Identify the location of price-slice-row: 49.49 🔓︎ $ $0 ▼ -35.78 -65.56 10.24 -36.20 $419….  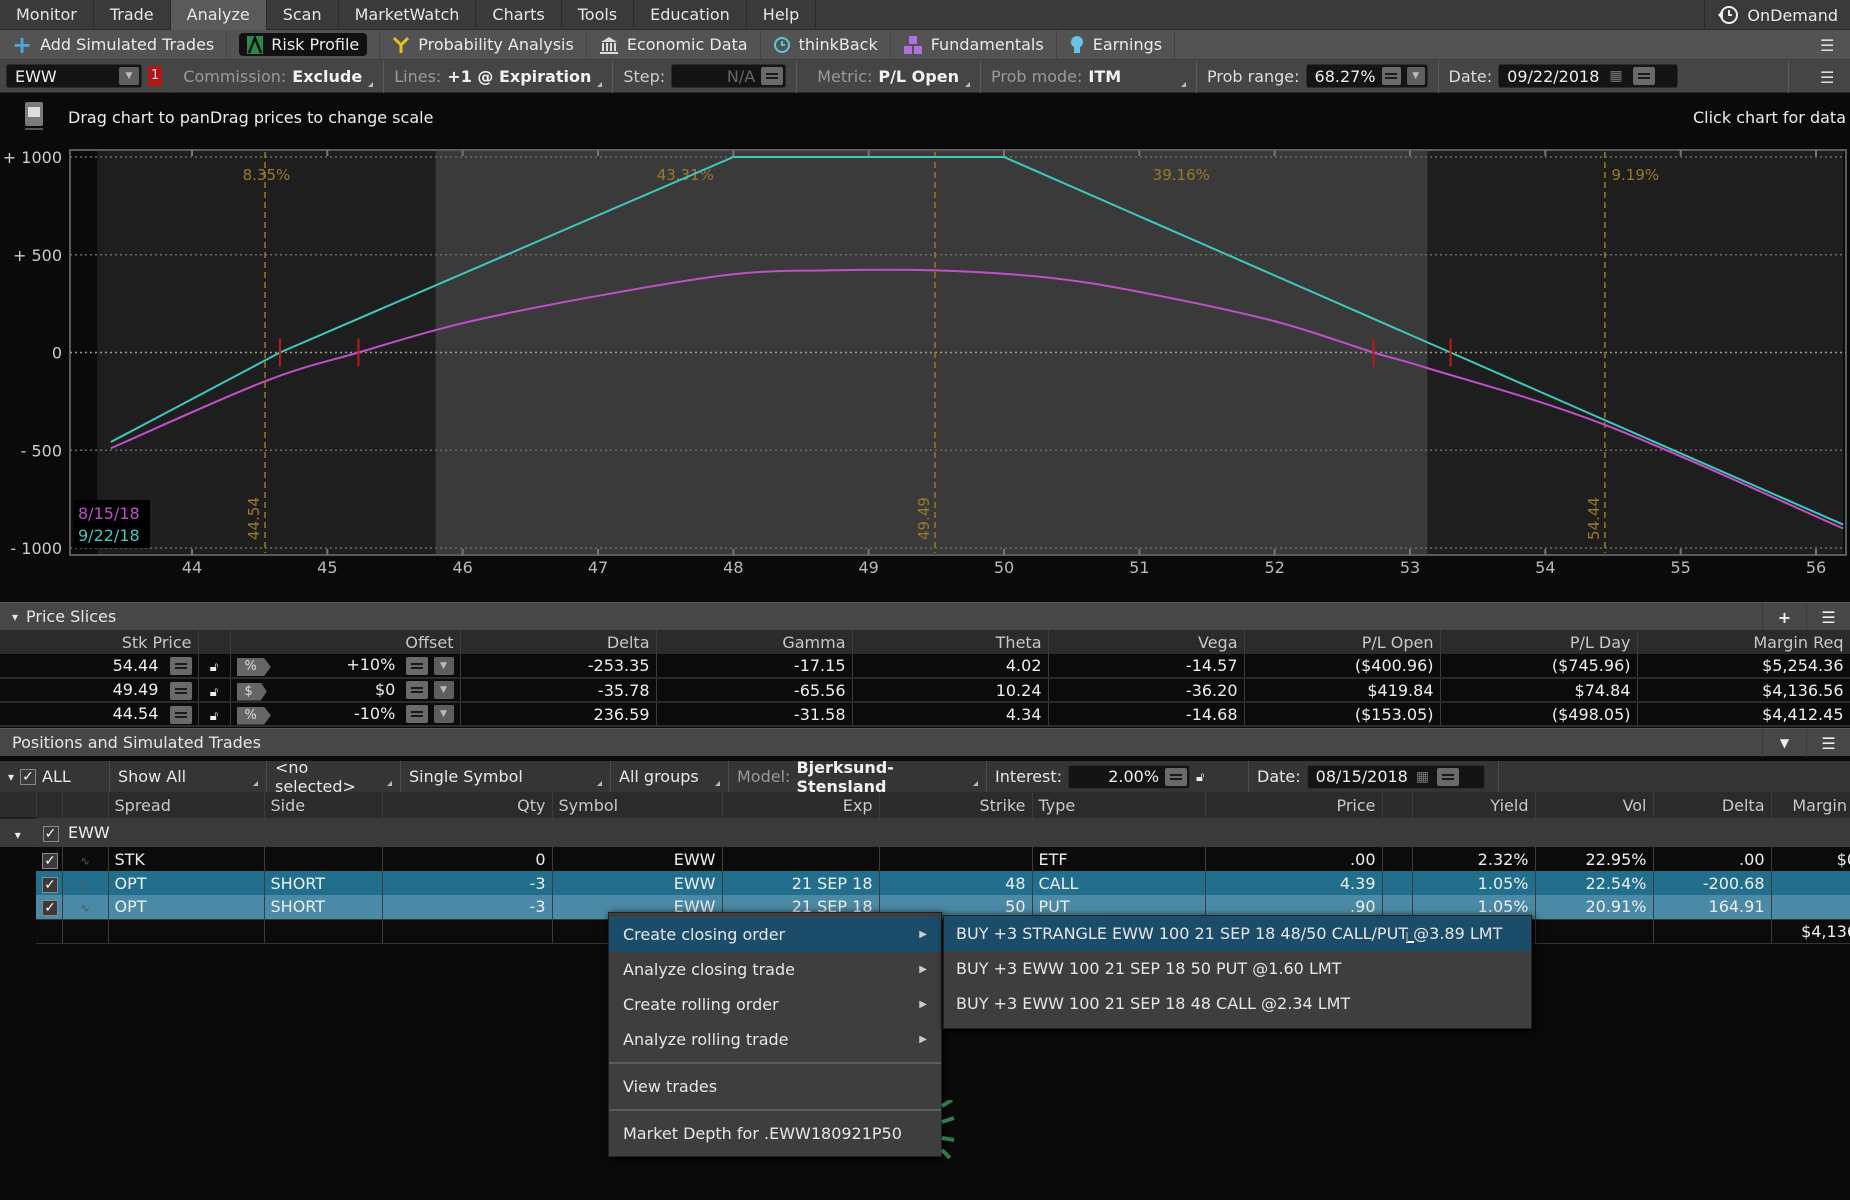
(925, 690).